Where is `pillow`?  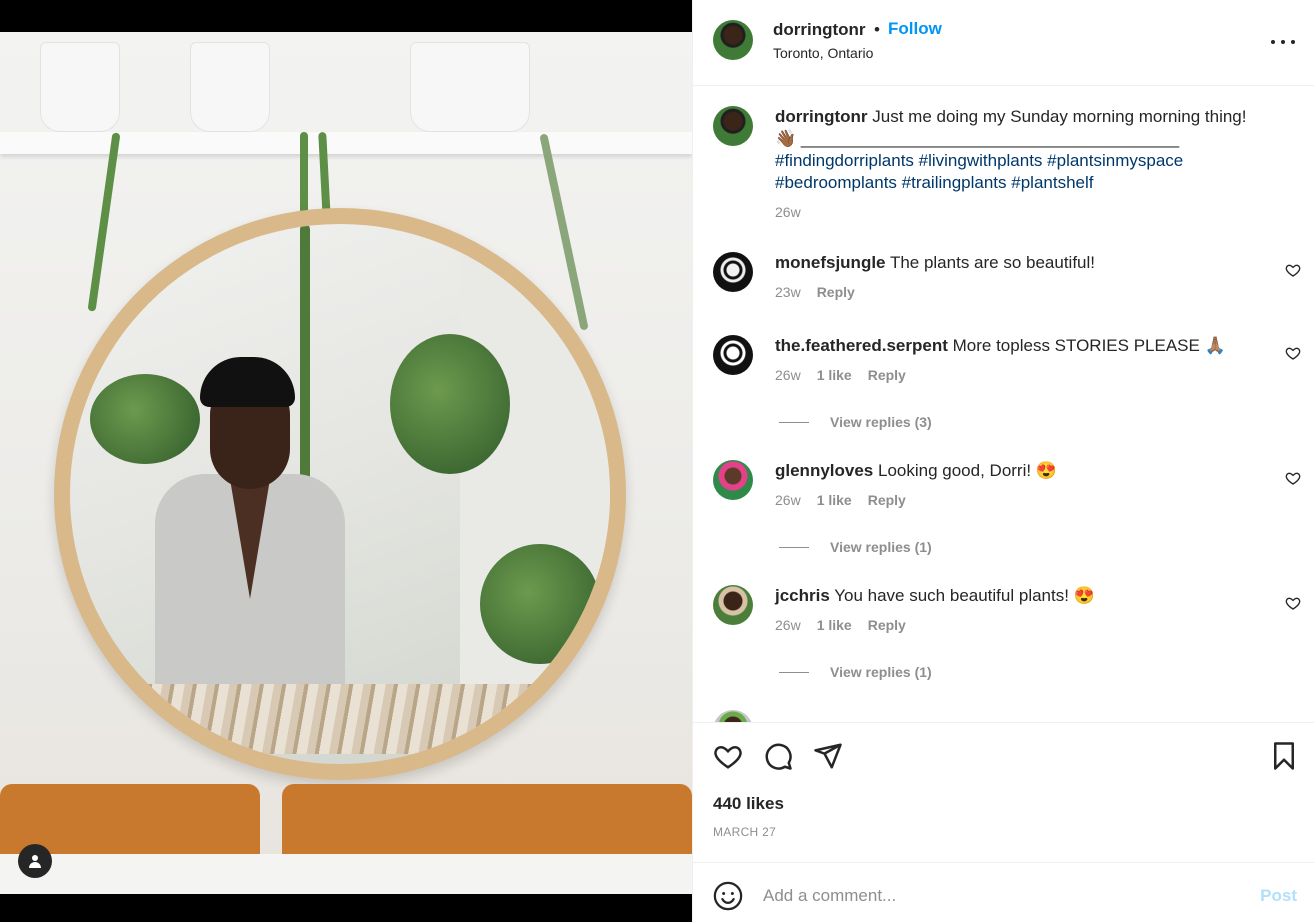 pillow is located at coordinates (487, 824).